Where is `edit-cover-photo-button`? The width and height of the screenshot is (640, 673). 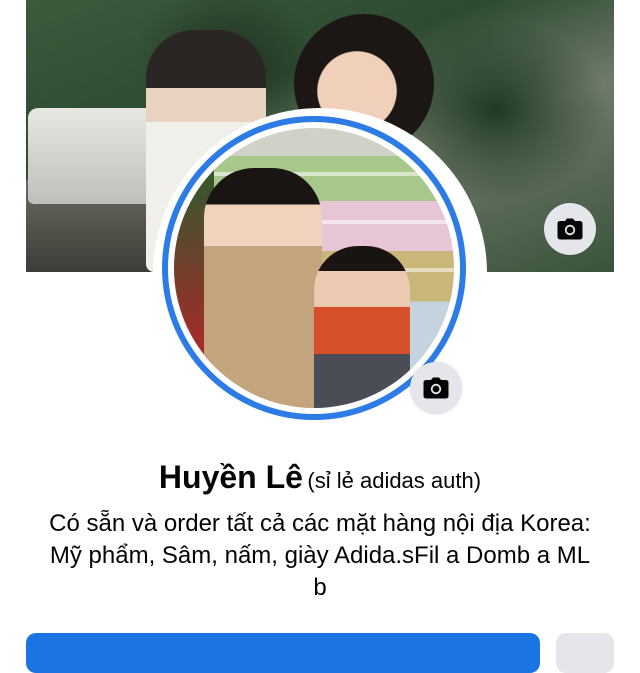 edit-cover-photo-button is located at coordinates (570, 229).